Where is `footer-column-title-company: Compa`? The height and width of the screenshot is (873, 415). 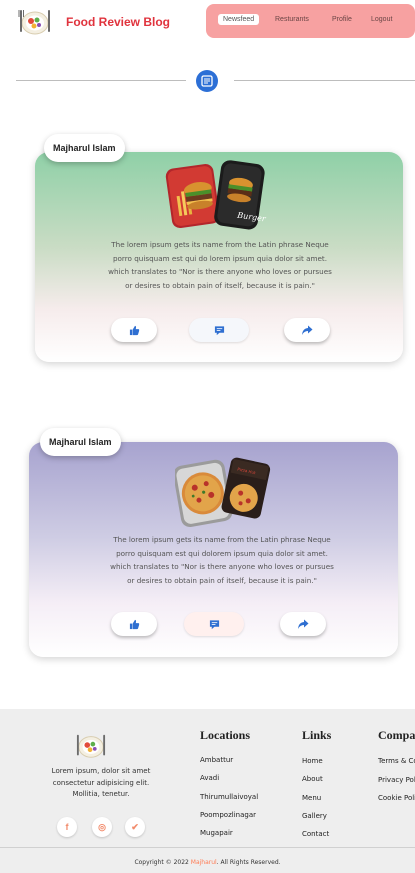
footer-column-title-company: Compa is located at coordinates (396, 735).